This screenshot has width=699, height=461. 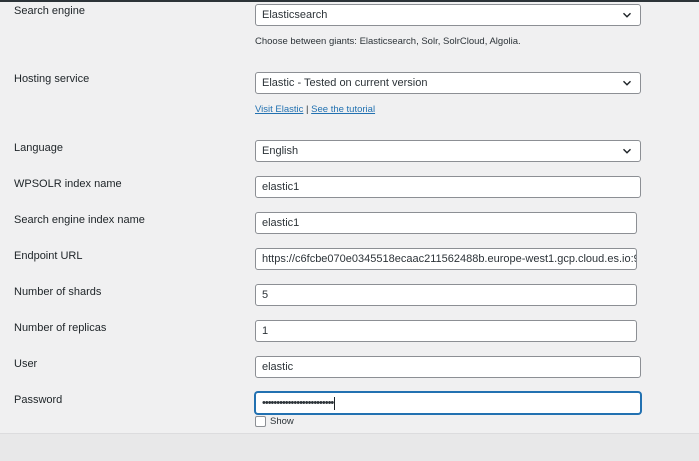 I want to click on search-engine-select: Elasticsearch, so click(x=448, y=15).